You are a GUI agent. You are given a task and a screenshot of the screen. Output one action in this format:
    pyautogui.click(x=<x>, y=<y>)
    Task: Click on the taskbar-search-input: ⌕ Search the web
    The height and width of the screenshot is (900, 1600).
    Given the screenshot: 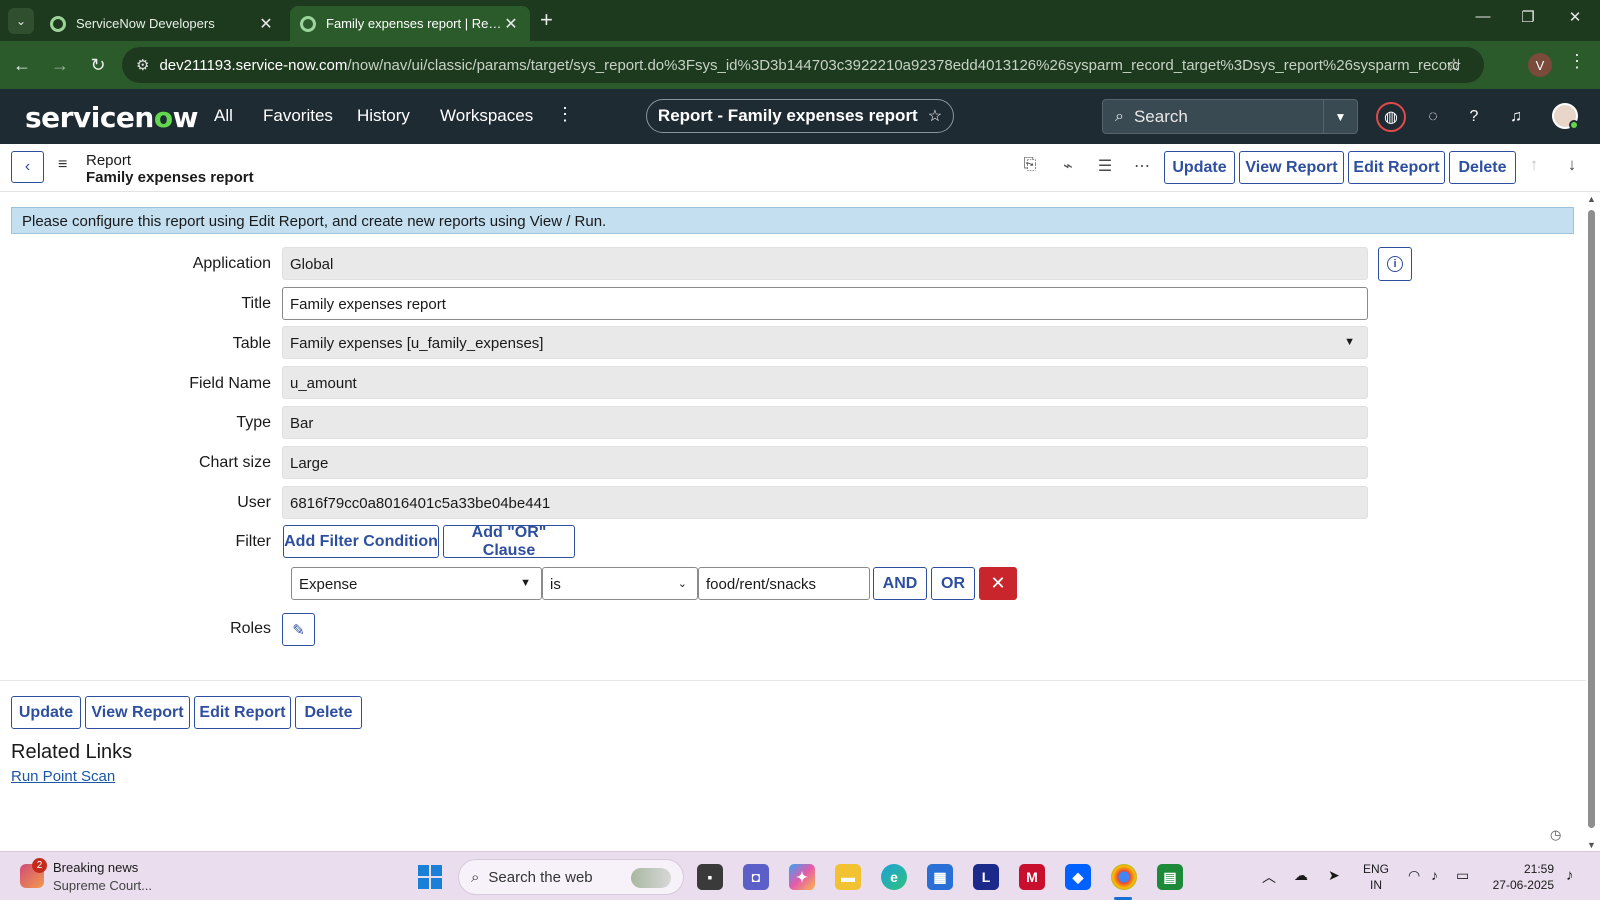 What is the action you would take?
    pyautogui.click(x=571, y=877)
    